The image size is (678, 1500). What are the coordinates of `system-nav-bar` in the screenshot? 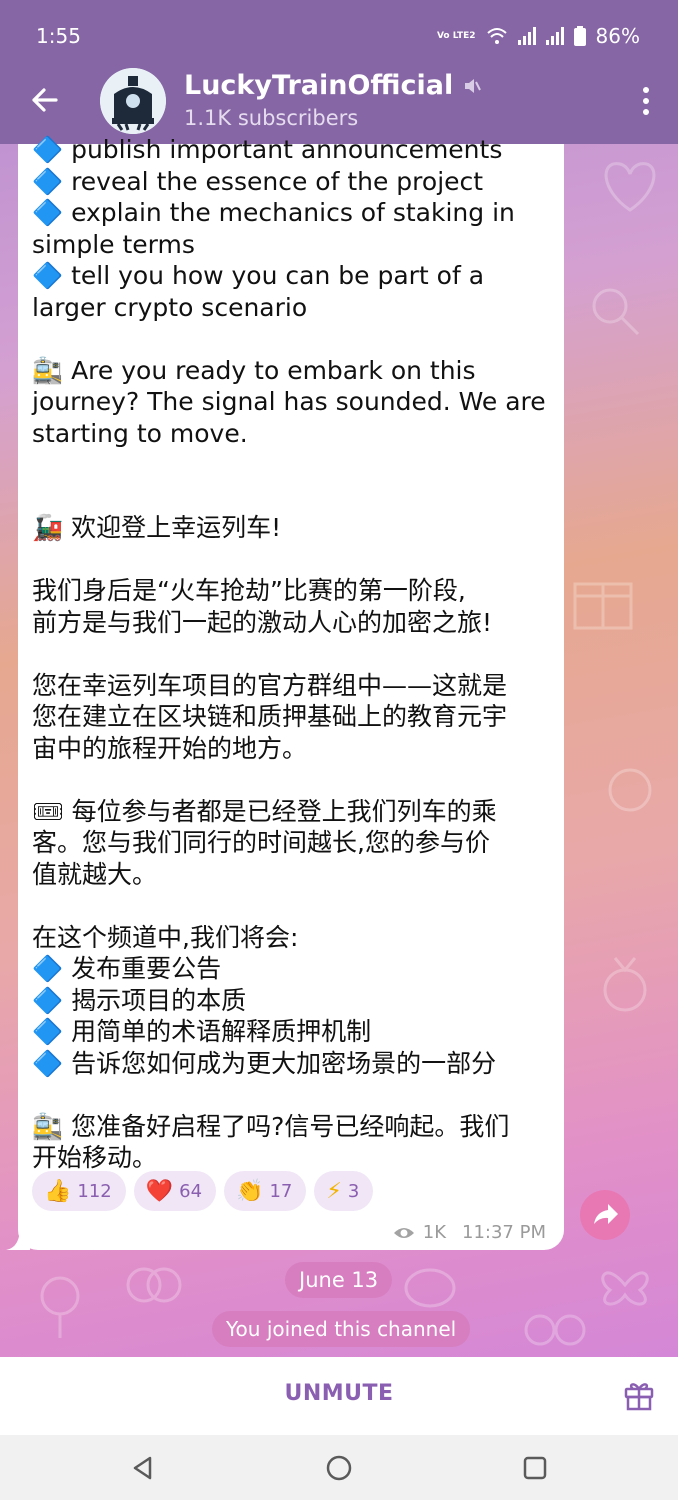 It's located at (339, 1467).